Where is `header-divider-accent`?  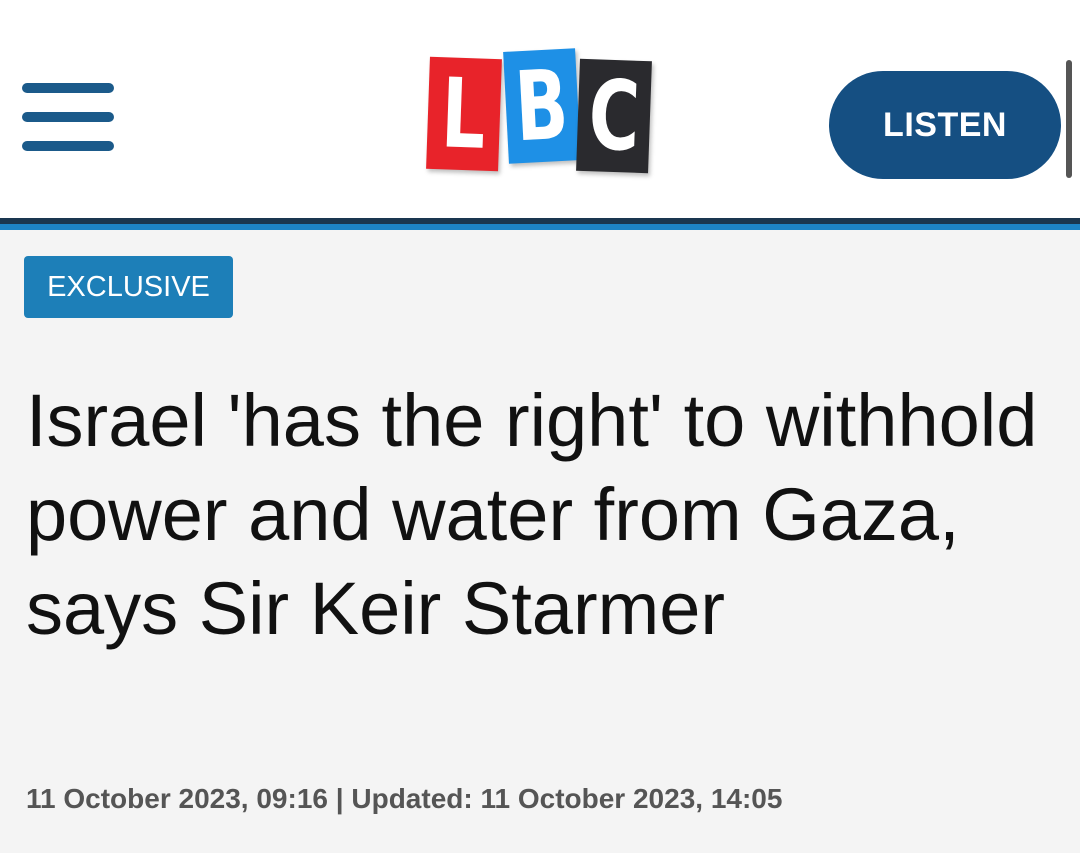 header-divider-accent is located at coordinates (540, 227).